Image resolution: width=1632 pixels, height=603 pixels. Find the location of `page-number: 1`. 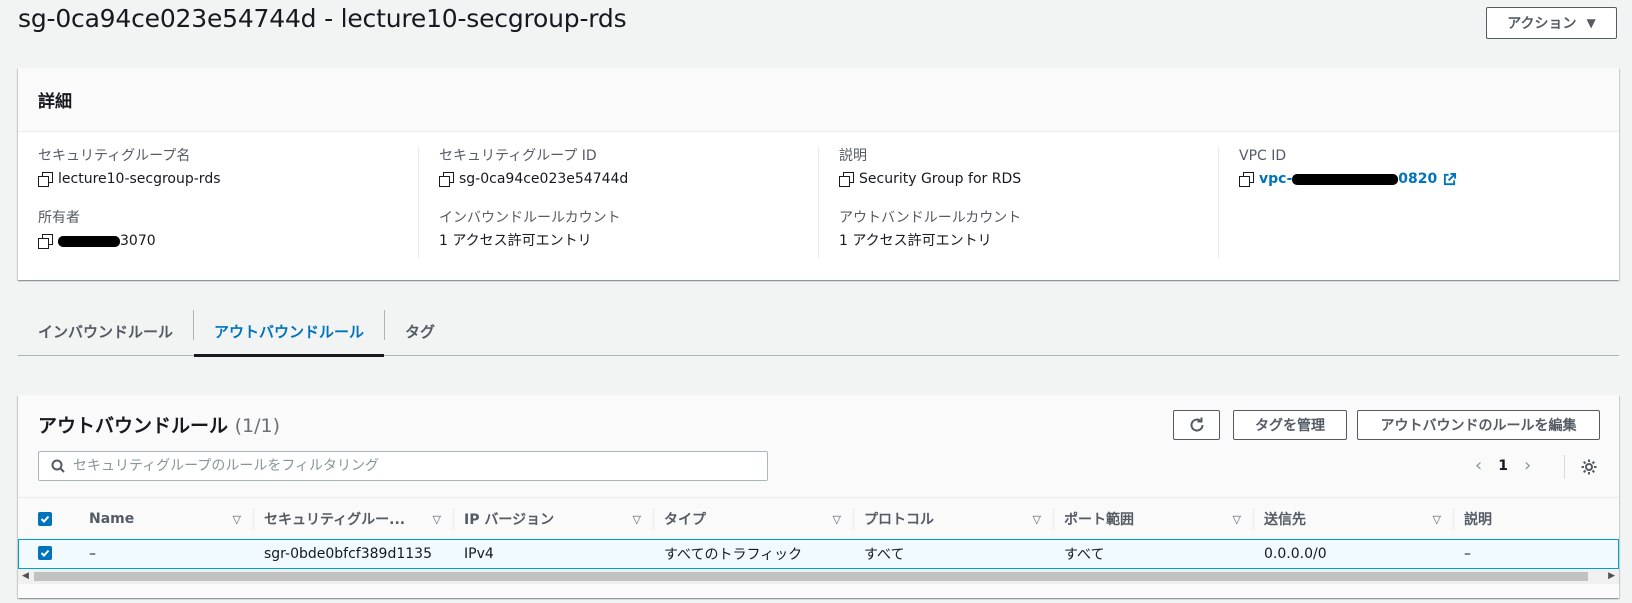

page-number: 1 is located at coordinates (1503, 466).